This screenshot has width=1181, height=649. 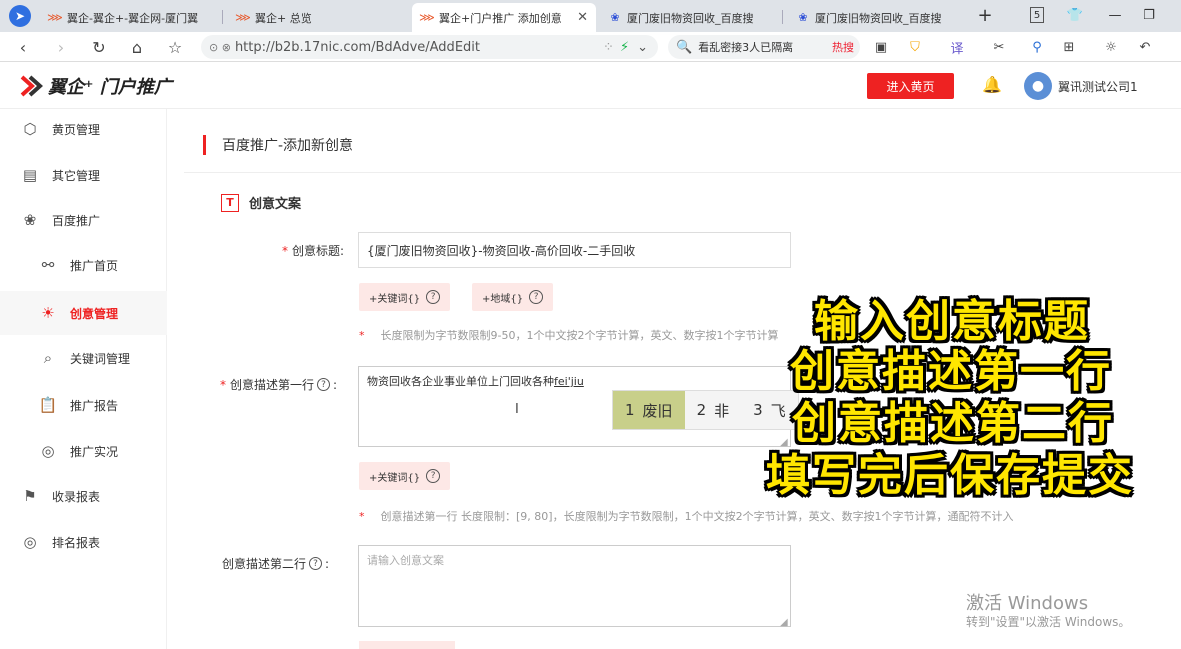 I want to click on candidate-number: 2, so click(x=701, y=410).